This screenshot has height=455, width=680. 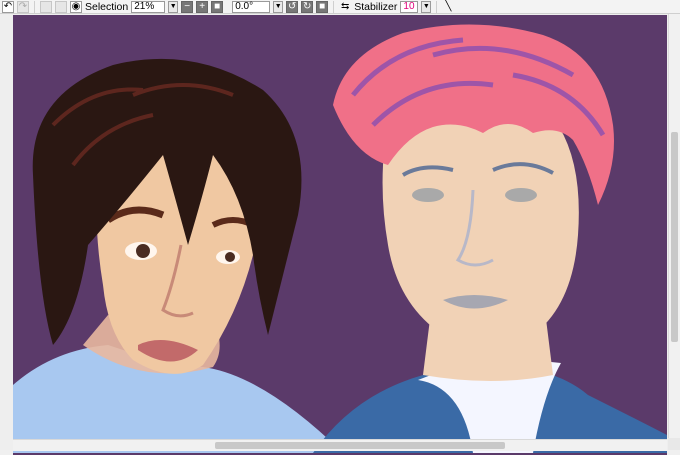 I want to click on horizontal-scrollbar, so click(x=340, y=445).